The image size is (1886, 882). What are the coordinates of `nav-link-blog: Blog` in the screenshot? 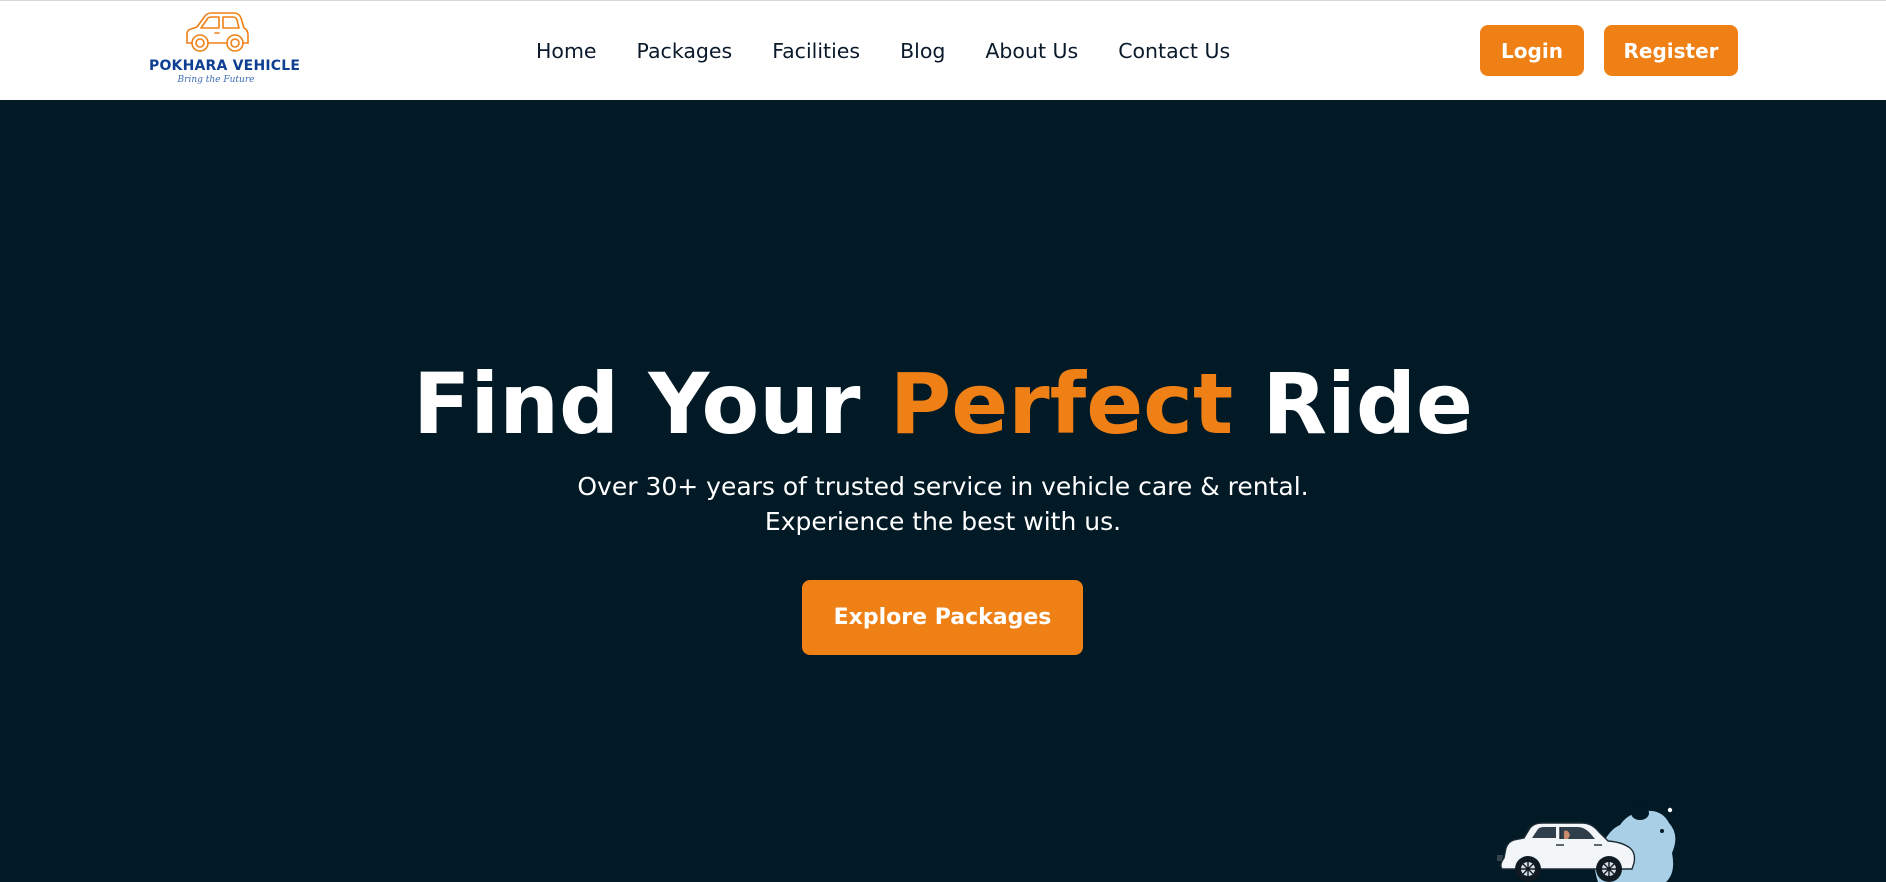 It's located at (922, 51).